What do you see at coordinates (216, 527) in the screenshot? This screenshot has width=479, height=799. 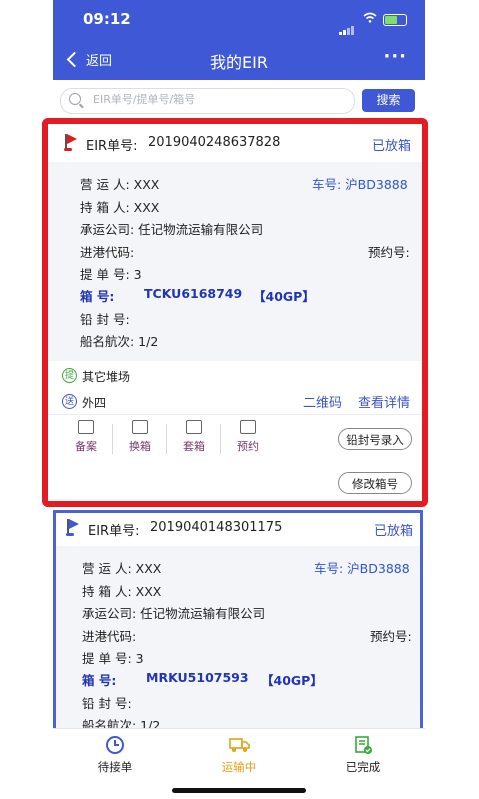 I see `eir-number: 2019040148301175` at bounding box center [216, 527].